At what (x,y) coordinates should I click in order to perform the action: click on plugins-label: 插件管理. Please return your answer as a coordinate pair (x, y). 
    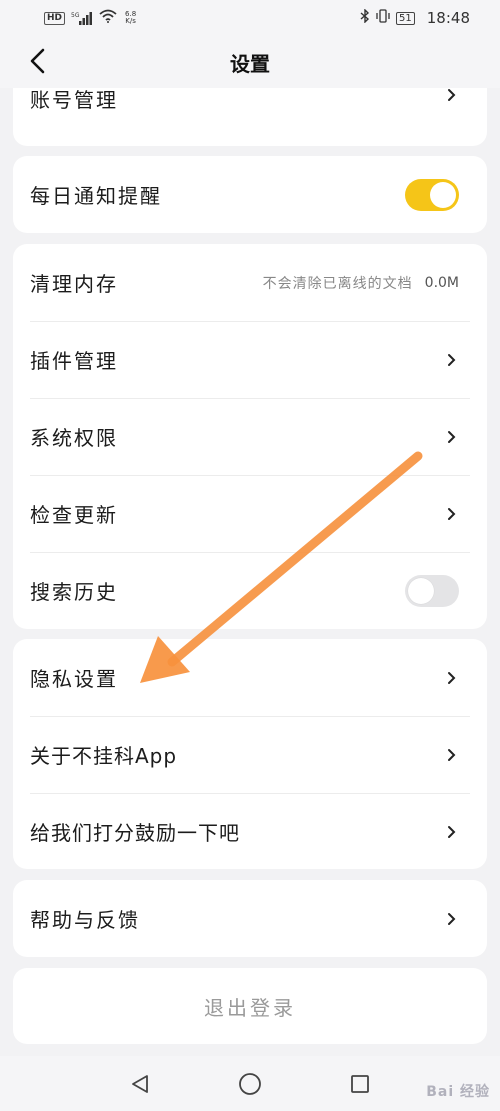
    Looking at the image, I should click on (74, 361).